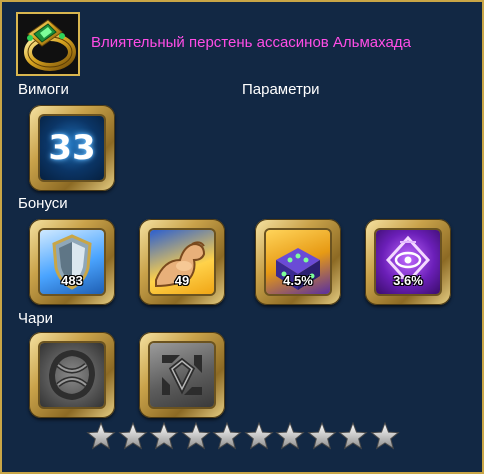  Describe the element at coordinates (251, 42) in the screenshot. I see `item-title: Влиятельный перстень ассасинов Альмахада` at that location.